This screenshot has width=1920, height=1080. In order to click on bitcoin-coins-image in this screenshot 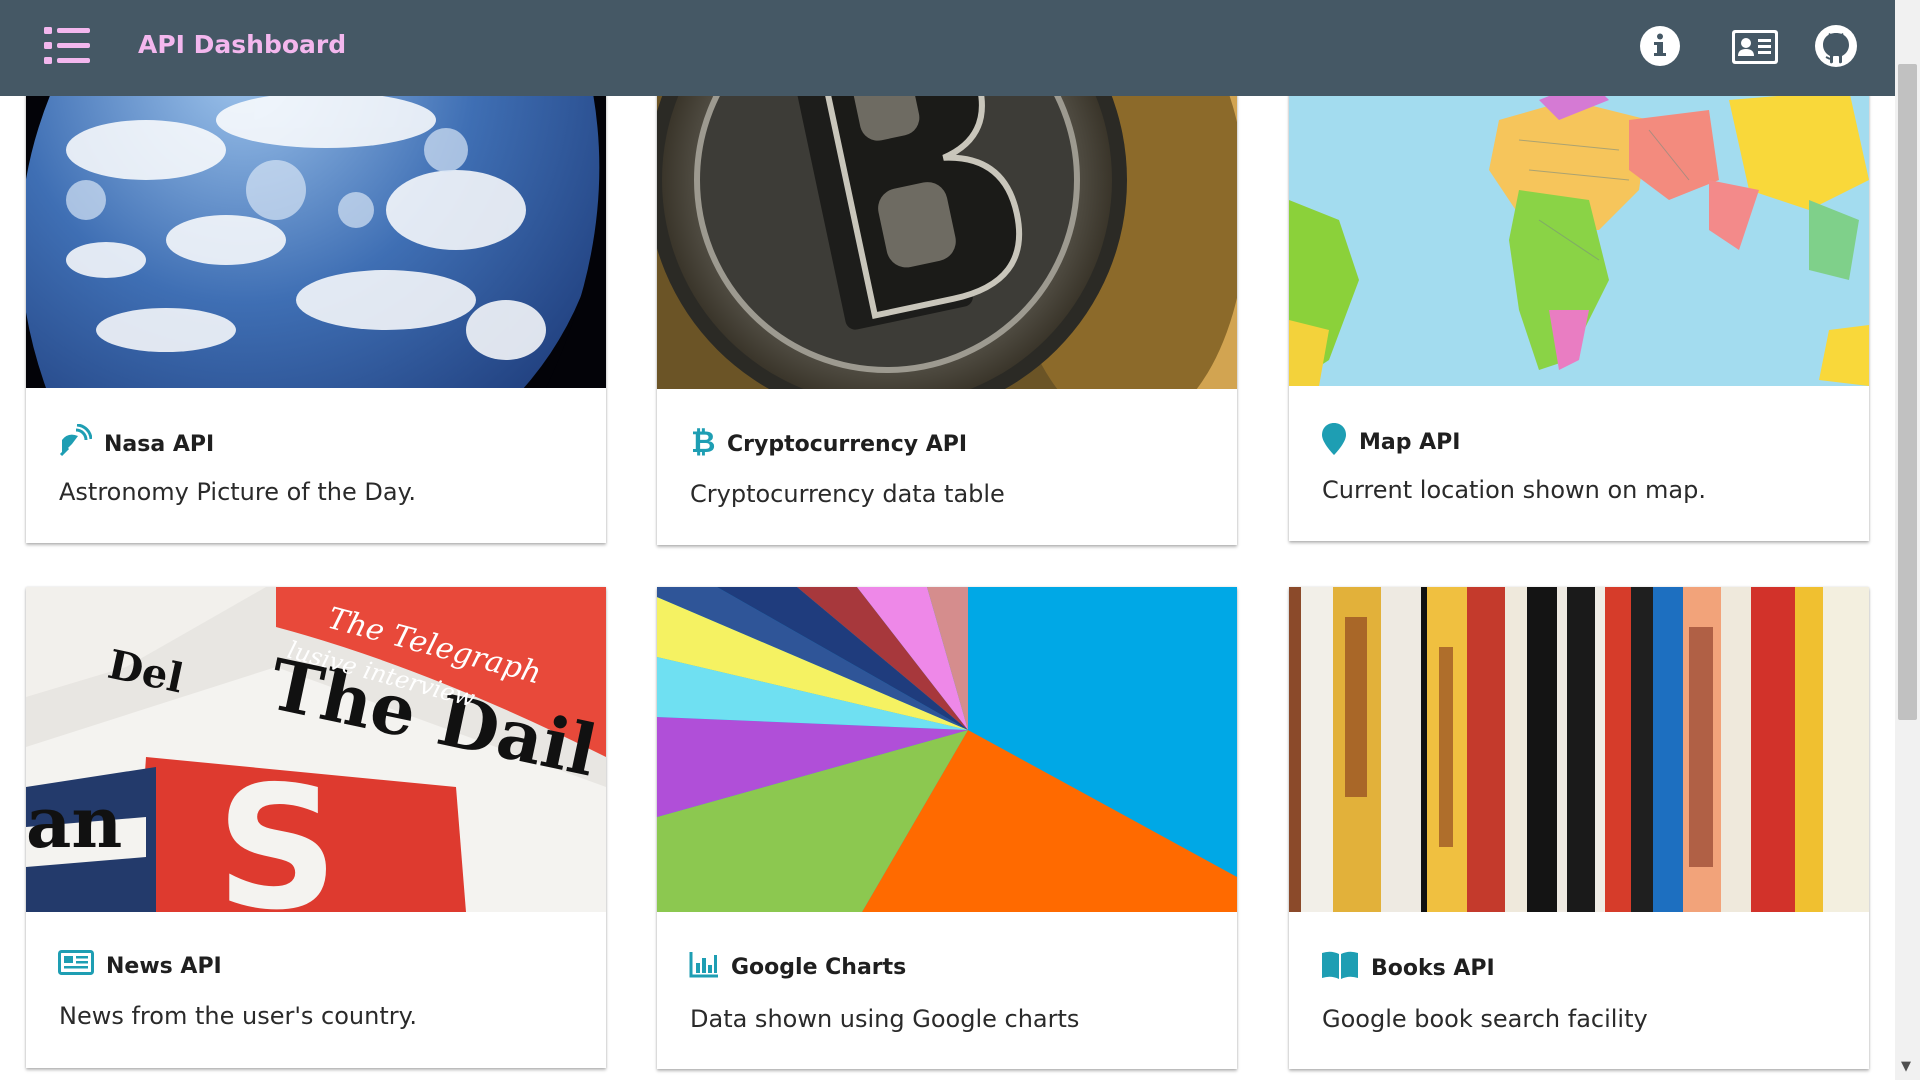, I will do `click(947, 224)`.